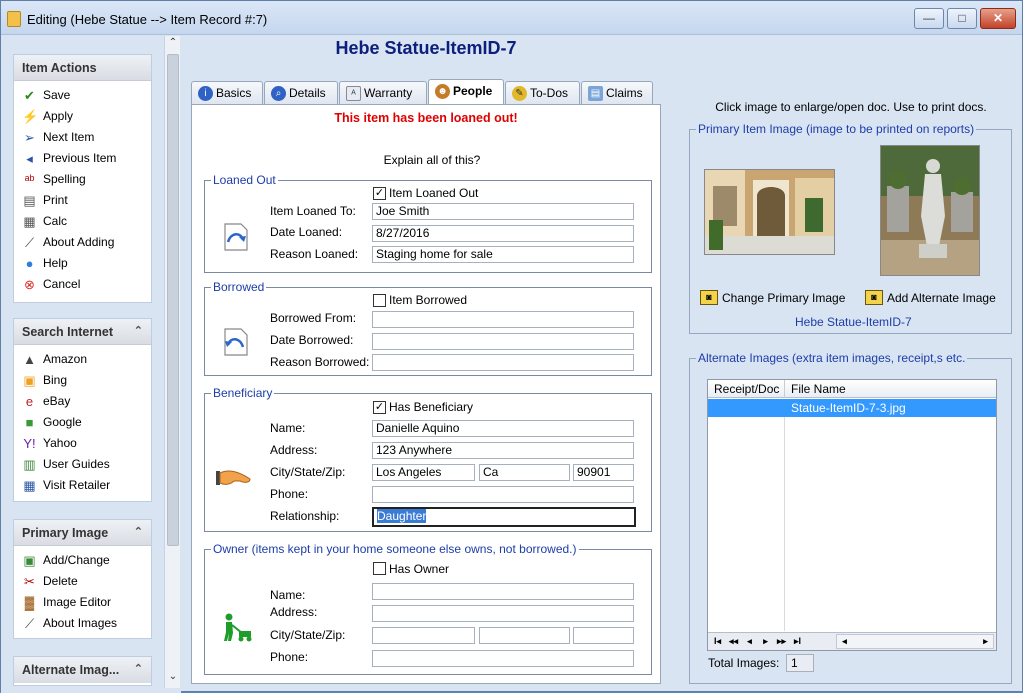 This screenshot has height=693, width=1023. Describe the element at coordinates (524, 635) in the screenshot. I see `owner-state-field` at that location.